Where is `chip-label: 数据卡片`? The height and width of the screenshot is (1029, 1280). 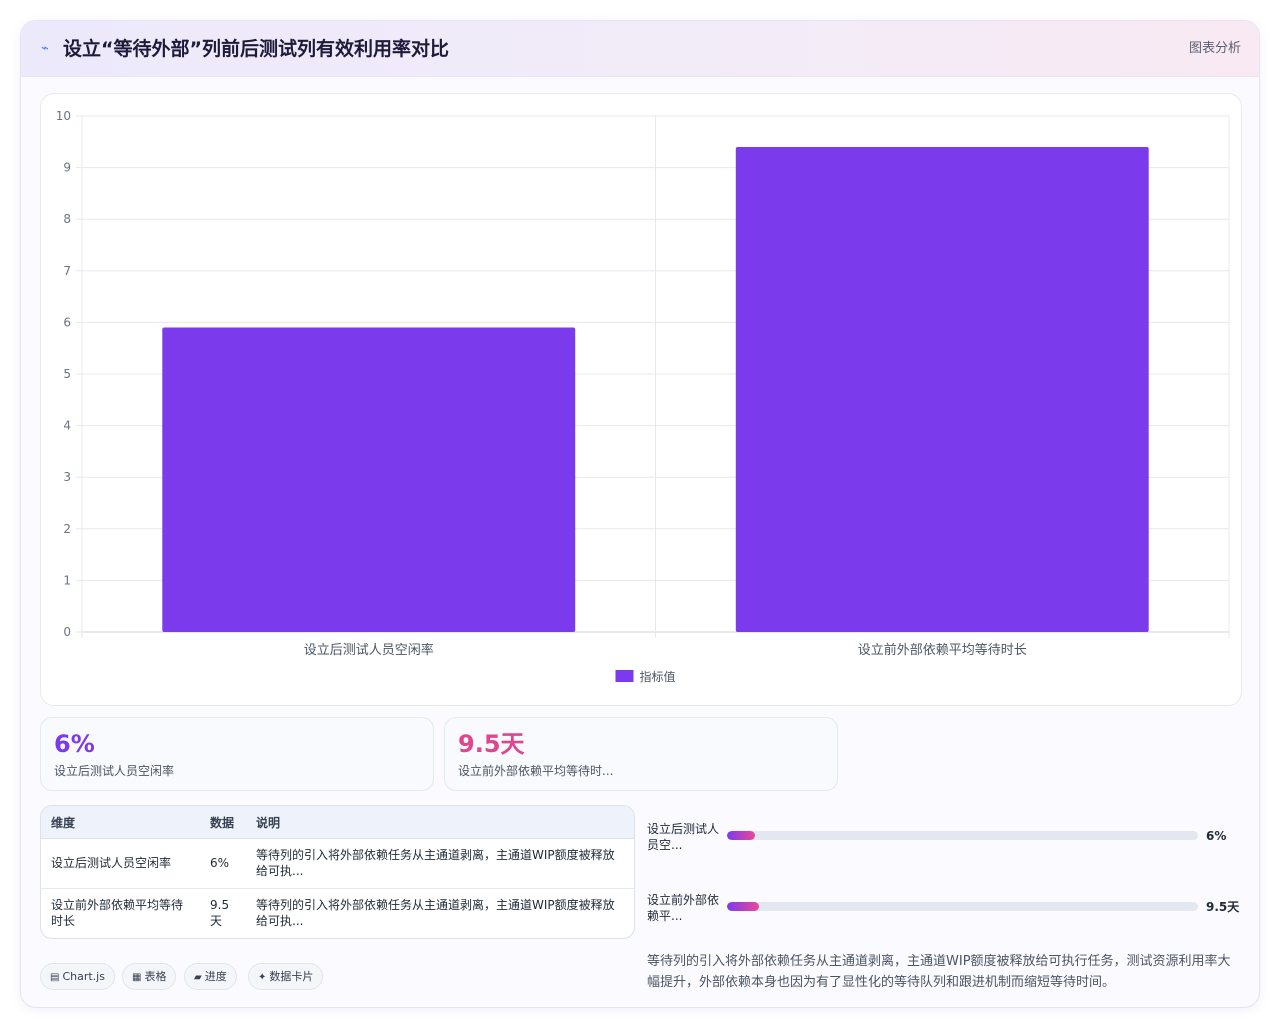 chip-label: 数据卡片 is located at coordinates (291, 976).